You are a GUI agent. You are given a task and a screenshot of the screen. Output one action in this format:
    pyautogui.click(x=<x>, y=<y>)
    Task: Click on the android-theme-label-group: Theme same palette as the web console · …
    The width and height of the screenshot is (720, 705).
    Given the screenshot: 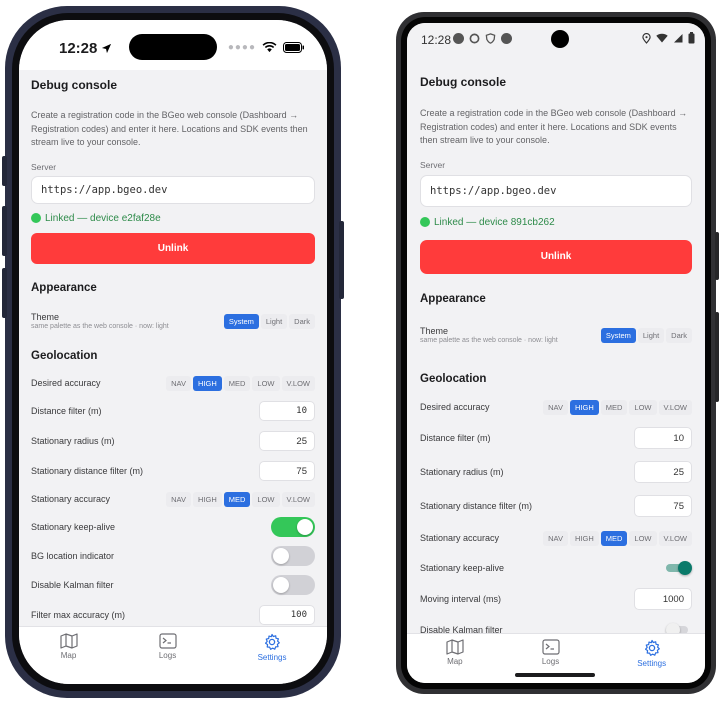 What is the action you would take?
    pyautogui.click(x=489, y=335)
    